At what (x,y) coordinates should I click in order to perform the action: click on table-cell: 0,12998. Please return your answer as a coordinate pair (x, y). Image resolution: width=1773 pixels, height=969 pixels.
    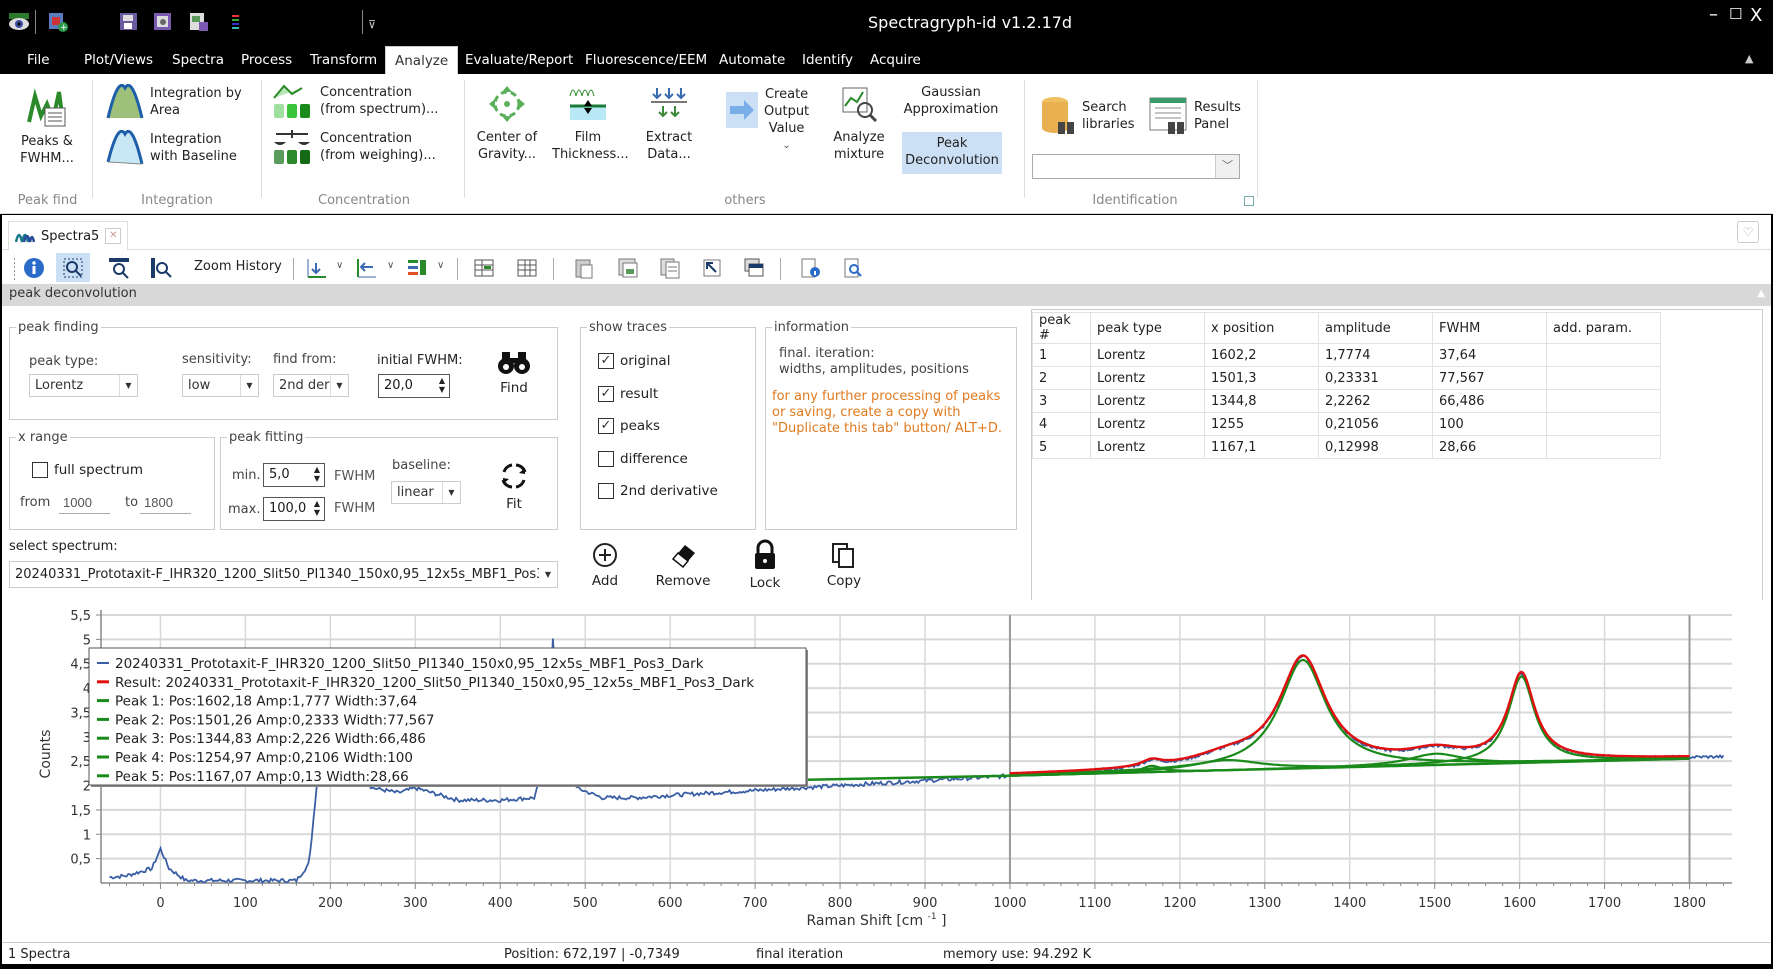
    Looking at the image, I should click on (1375, 447).